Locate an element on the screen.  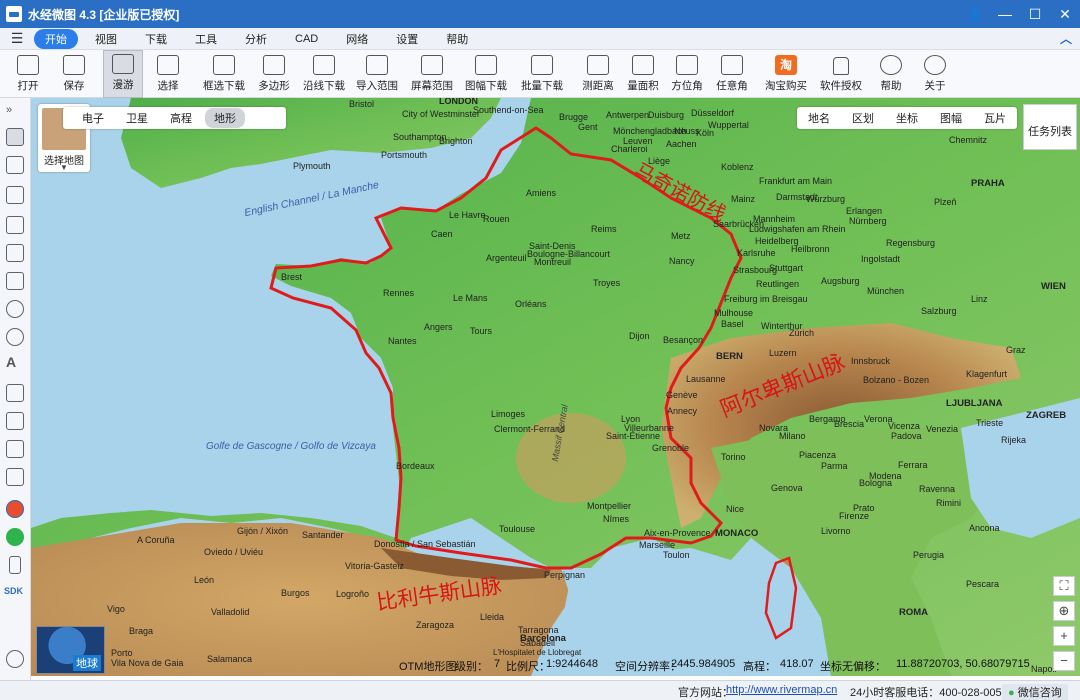
menu-cad: CAD is located at coordinates (306, 39).